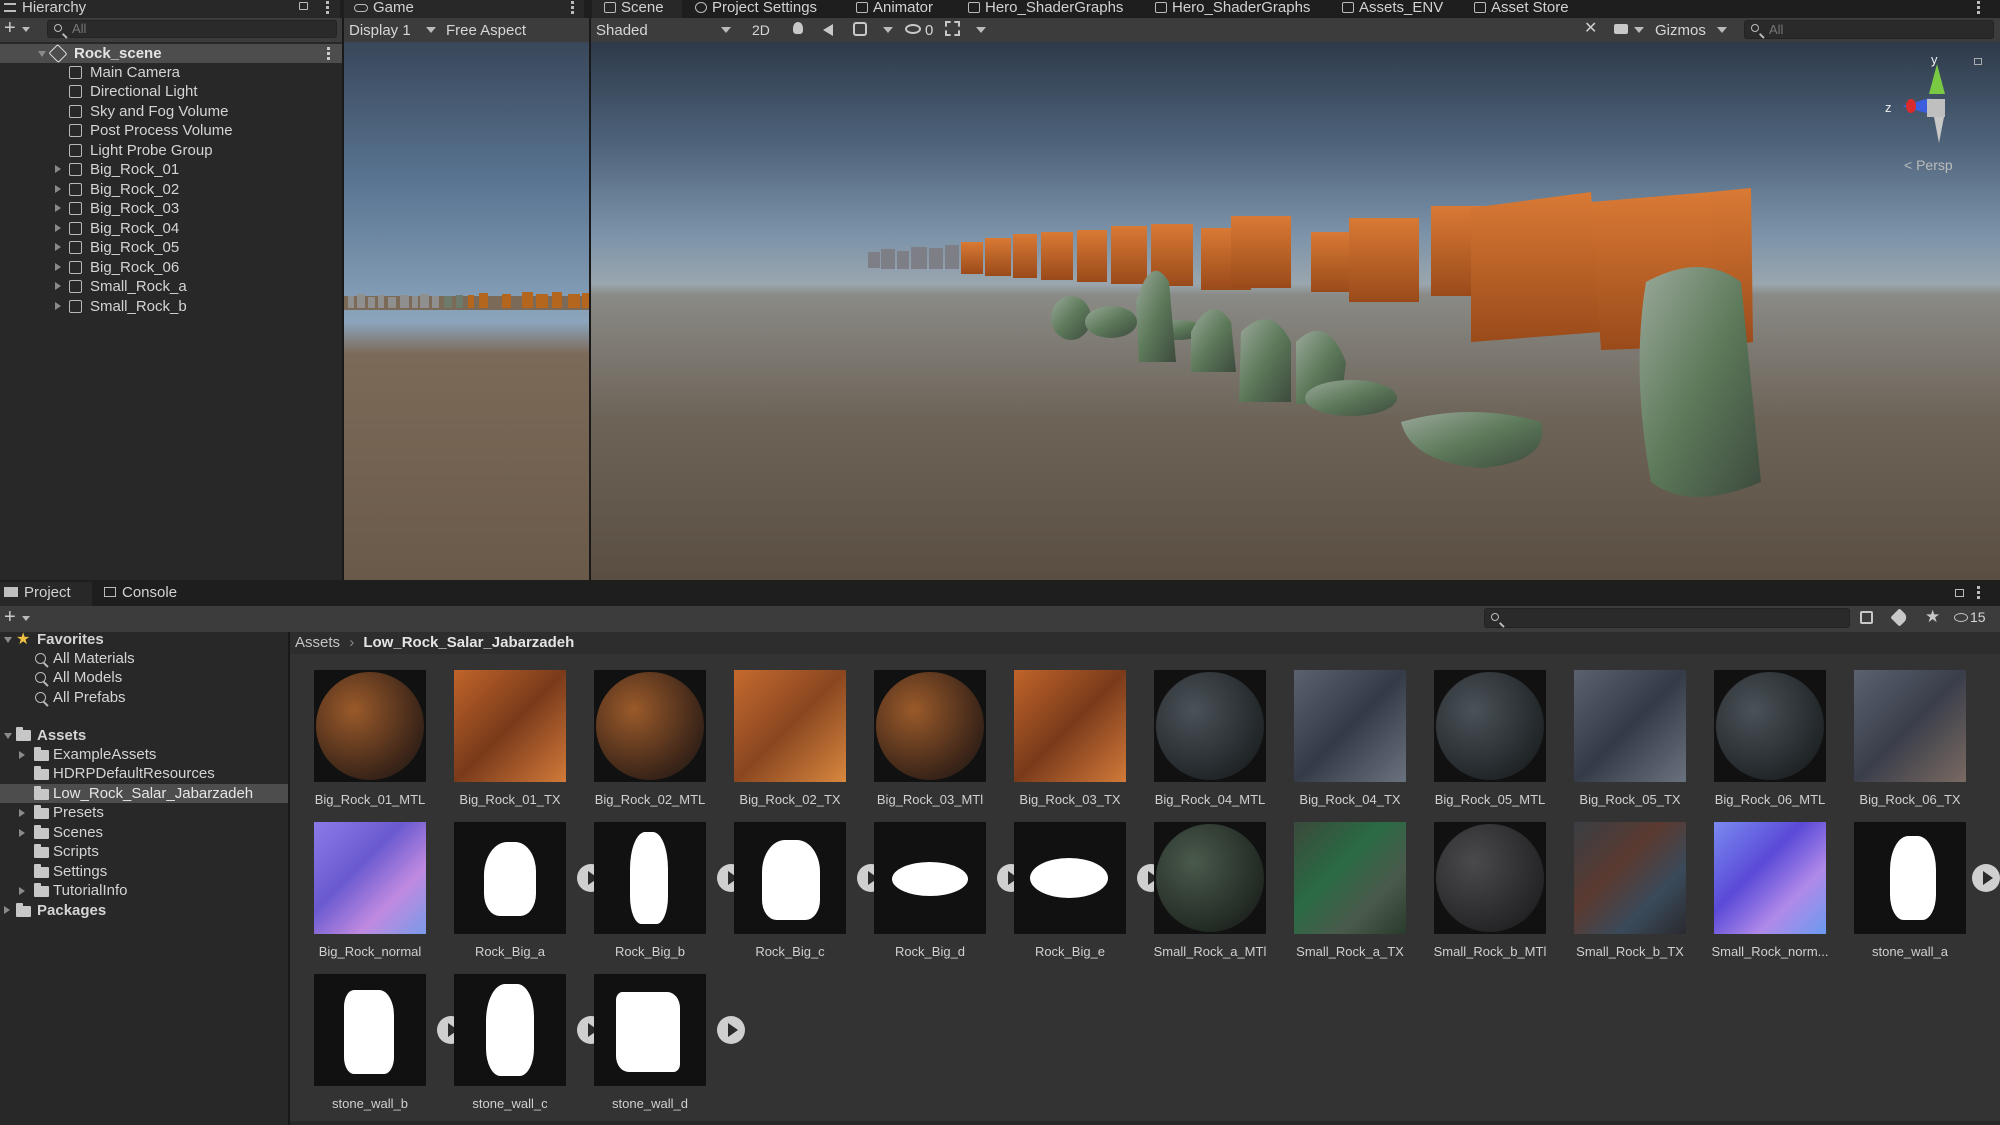  Describe the element at coordinates (937, 897) in the screenshot. I see `asset-item: Rock_Big_d` at that location.